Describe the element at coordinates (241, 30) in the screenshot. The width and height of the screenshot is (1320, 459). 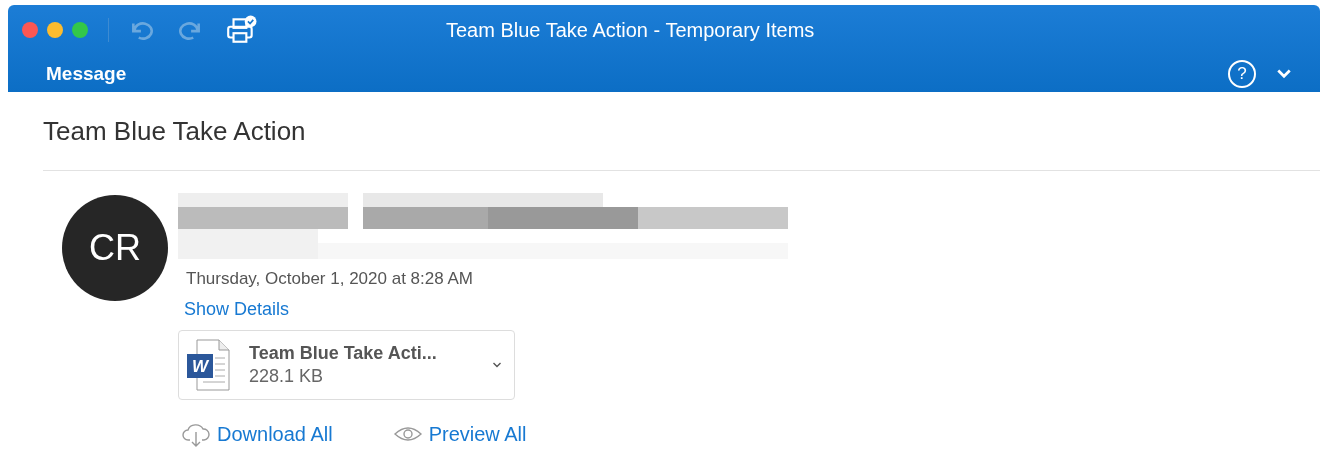
I see `printer-icon` at that location.